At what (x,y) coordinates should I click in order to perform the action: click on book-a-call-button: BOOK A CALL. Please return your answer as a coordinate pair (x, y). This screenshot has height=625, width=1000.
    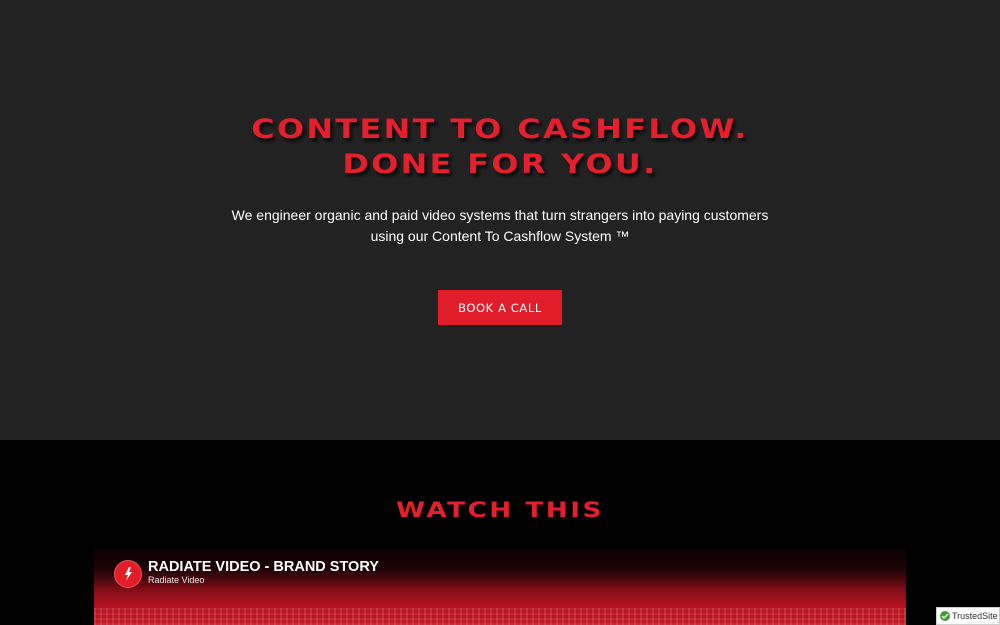
    Looking at the image, I should click on (500, 307).